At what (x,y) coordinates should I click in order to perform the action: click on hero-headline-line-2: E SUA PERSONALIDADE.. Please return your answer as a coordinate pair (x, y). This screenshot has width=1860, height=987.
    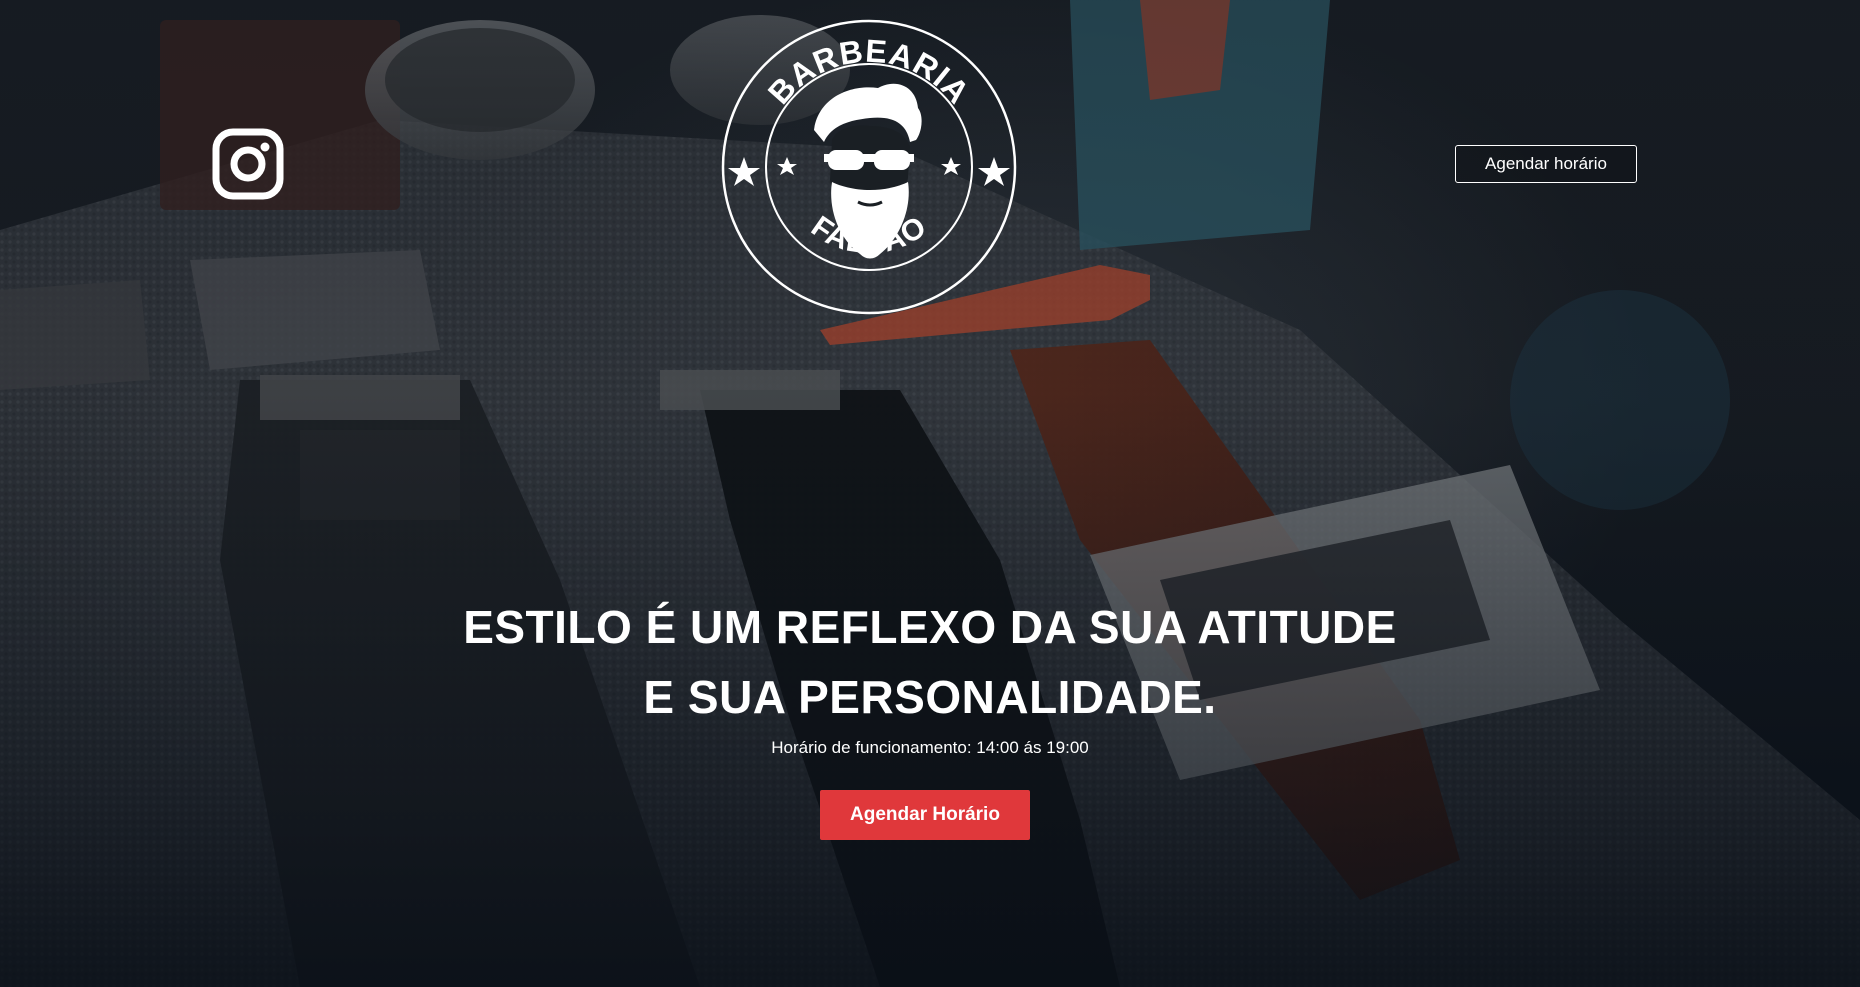
    Looking at the image, I should click on (930, 697).